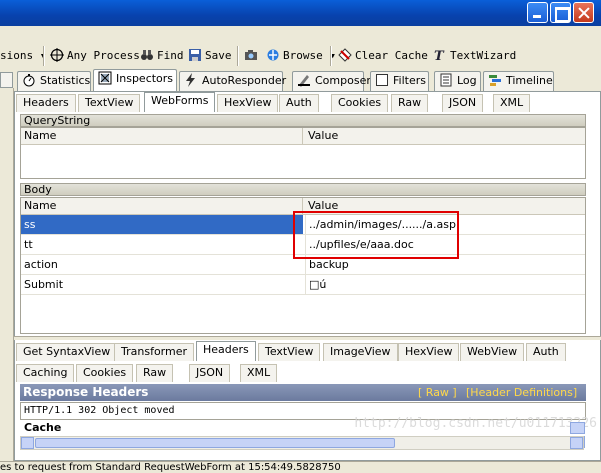 This screenshot has width=601, height=473. Describe the element at coordinates (360, 103) in the screenshot. I see `tab-request-cookies: Cookies` at that location.